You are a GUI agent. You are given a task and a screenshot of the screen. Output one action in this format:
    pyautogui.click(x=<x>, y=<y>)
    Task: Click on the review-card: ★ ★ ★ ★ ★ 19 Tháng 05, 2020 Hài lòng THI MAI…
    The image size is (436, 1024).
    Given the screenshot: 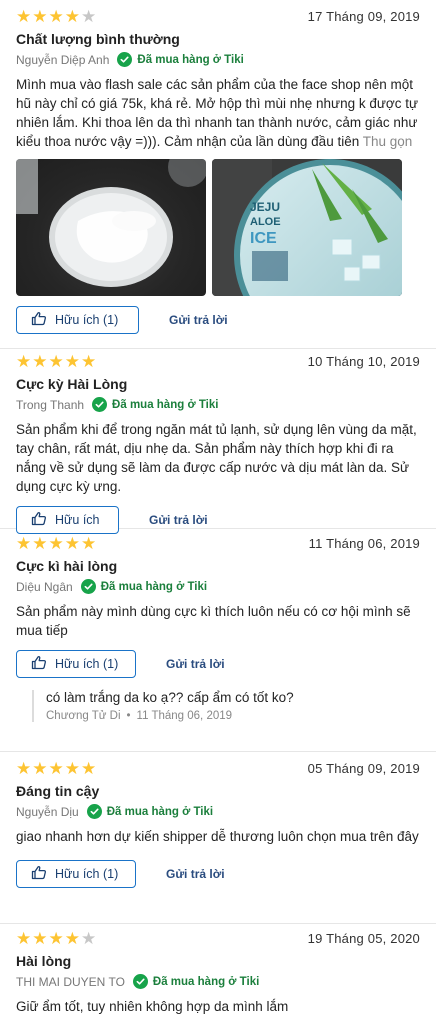 What is the action you would take?
    pyautogui.click(x=218, y=974)
    